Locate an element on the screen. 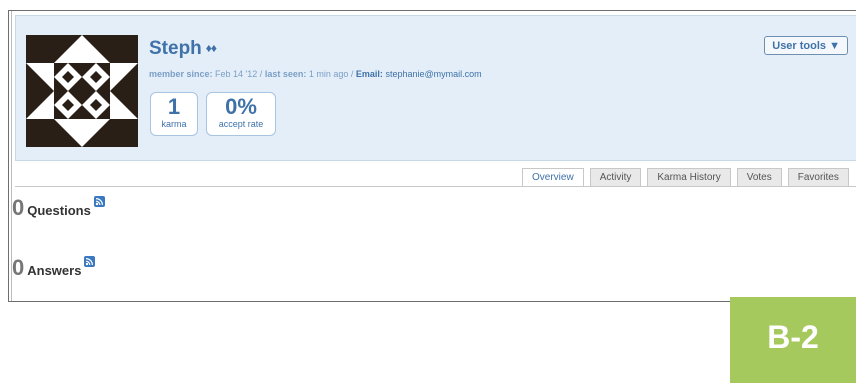  user-name: Steph is located at coordinates (175, 48).